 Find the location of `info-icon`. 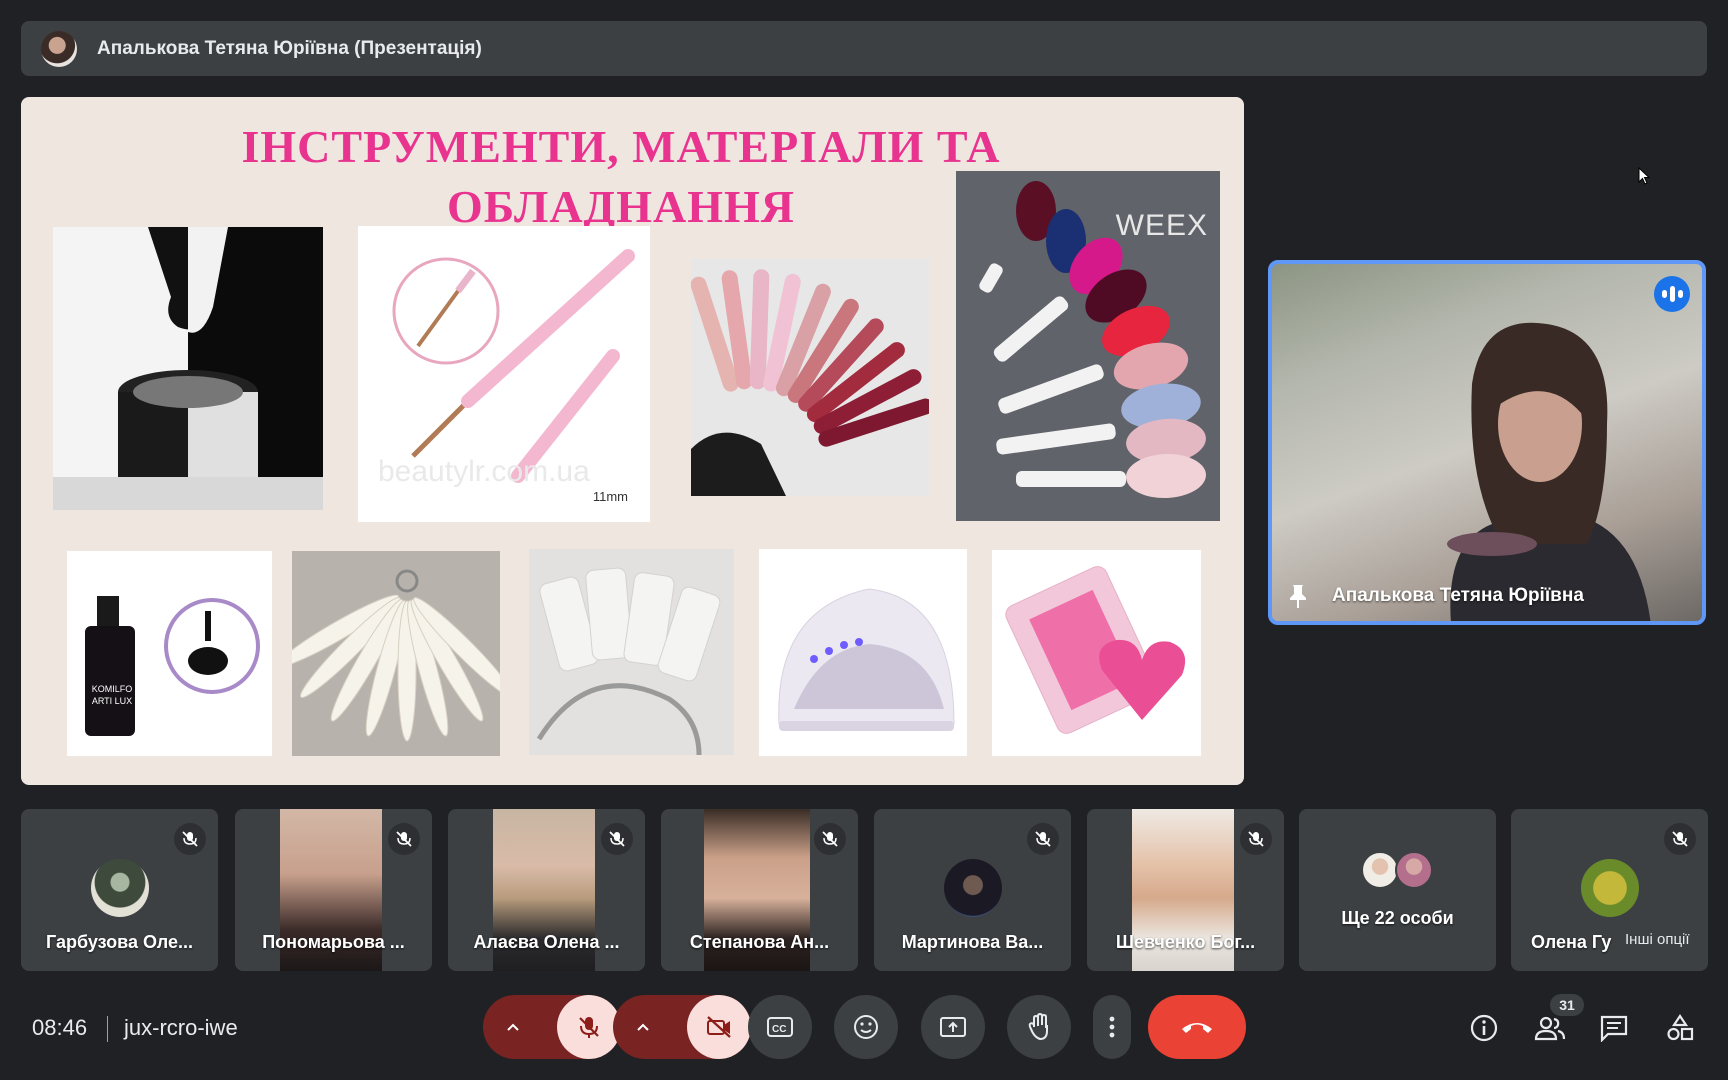

info-icon is located at coordinates (1484, 1028).